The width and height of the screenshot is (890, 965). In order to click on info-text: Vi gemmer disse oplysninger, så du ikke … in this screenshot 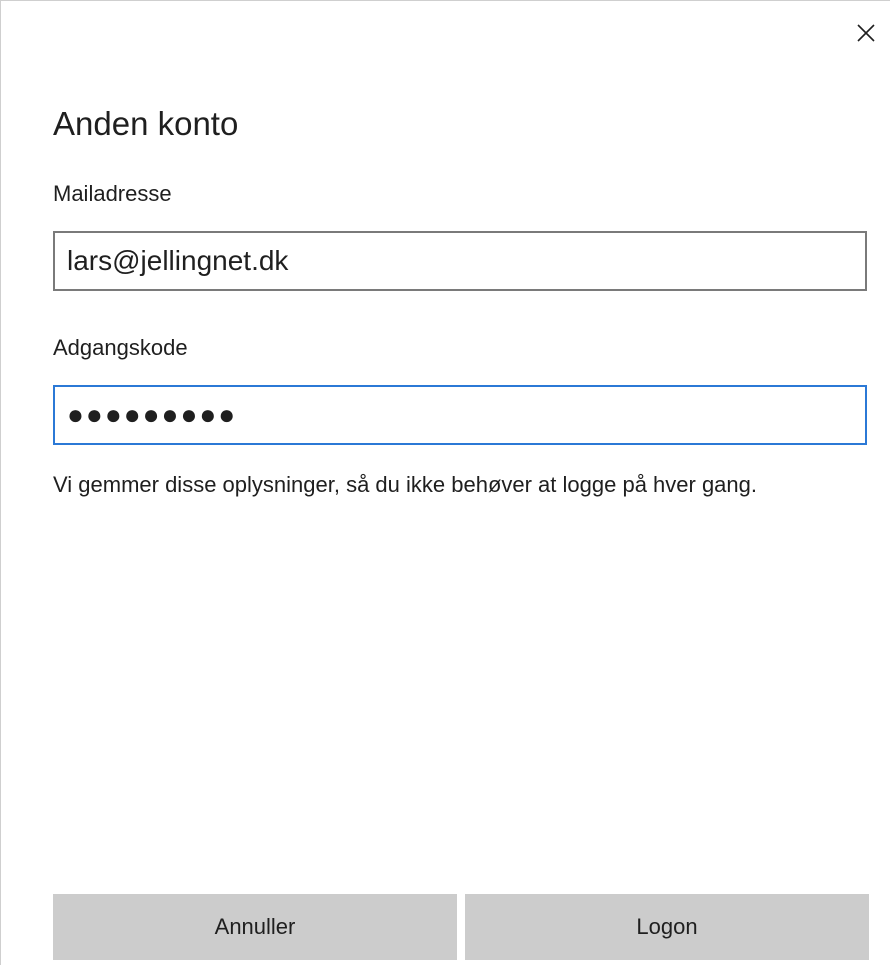, I will do `click(405, 484)`.